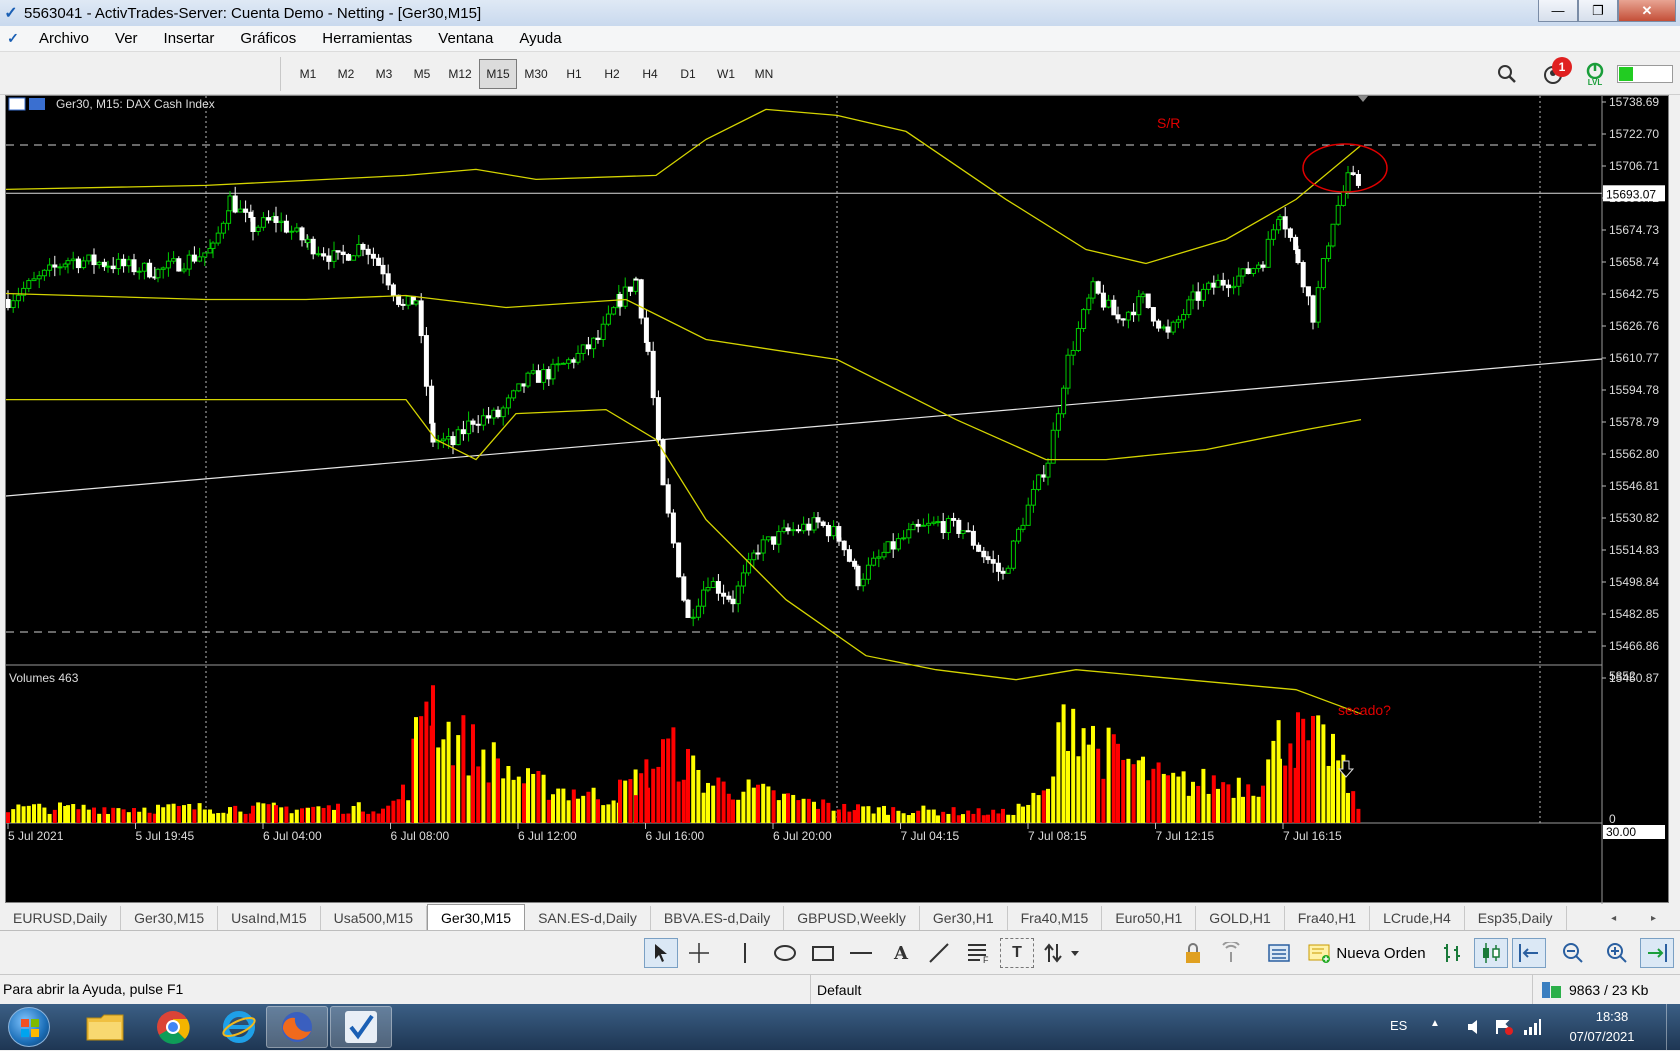 Image resolution: width=1680 pixels, height=1051 pixels. I want to click on trendline, so click(804, 427).